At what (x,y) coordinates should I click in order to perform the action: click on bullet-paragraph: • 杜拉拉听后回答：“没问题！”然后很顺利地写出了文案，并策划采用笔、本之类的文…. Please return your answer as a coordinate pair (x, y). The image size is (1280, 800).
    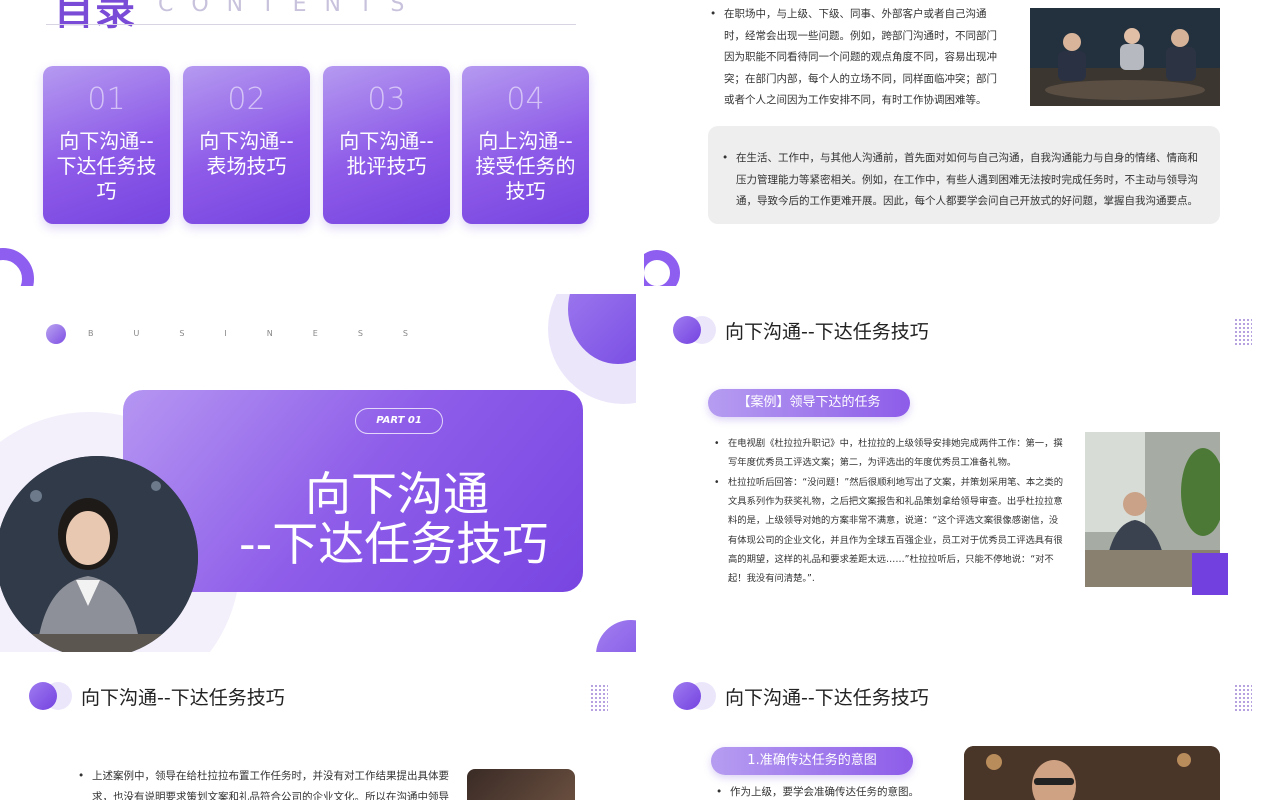
    Looking at the image, I should click on (889, 530).